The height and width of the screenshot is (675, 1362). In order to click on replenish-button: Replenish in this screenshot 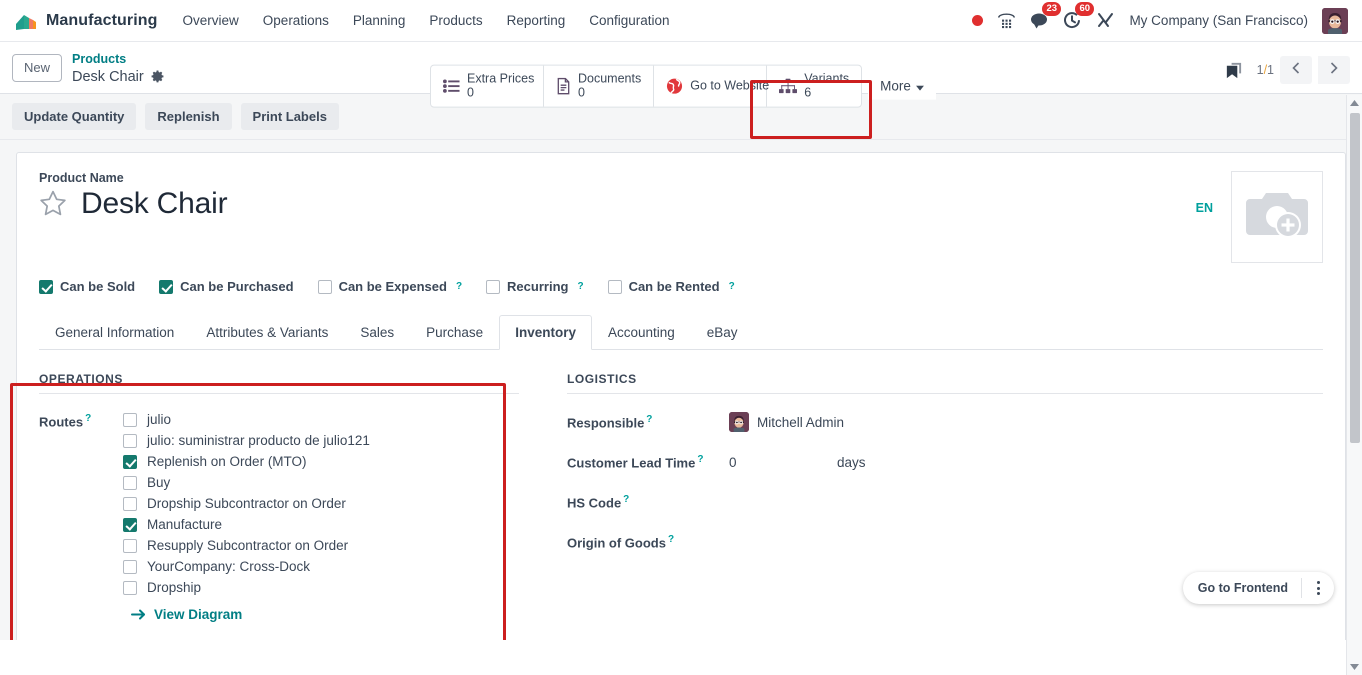, I will do `click(188, 116)`.